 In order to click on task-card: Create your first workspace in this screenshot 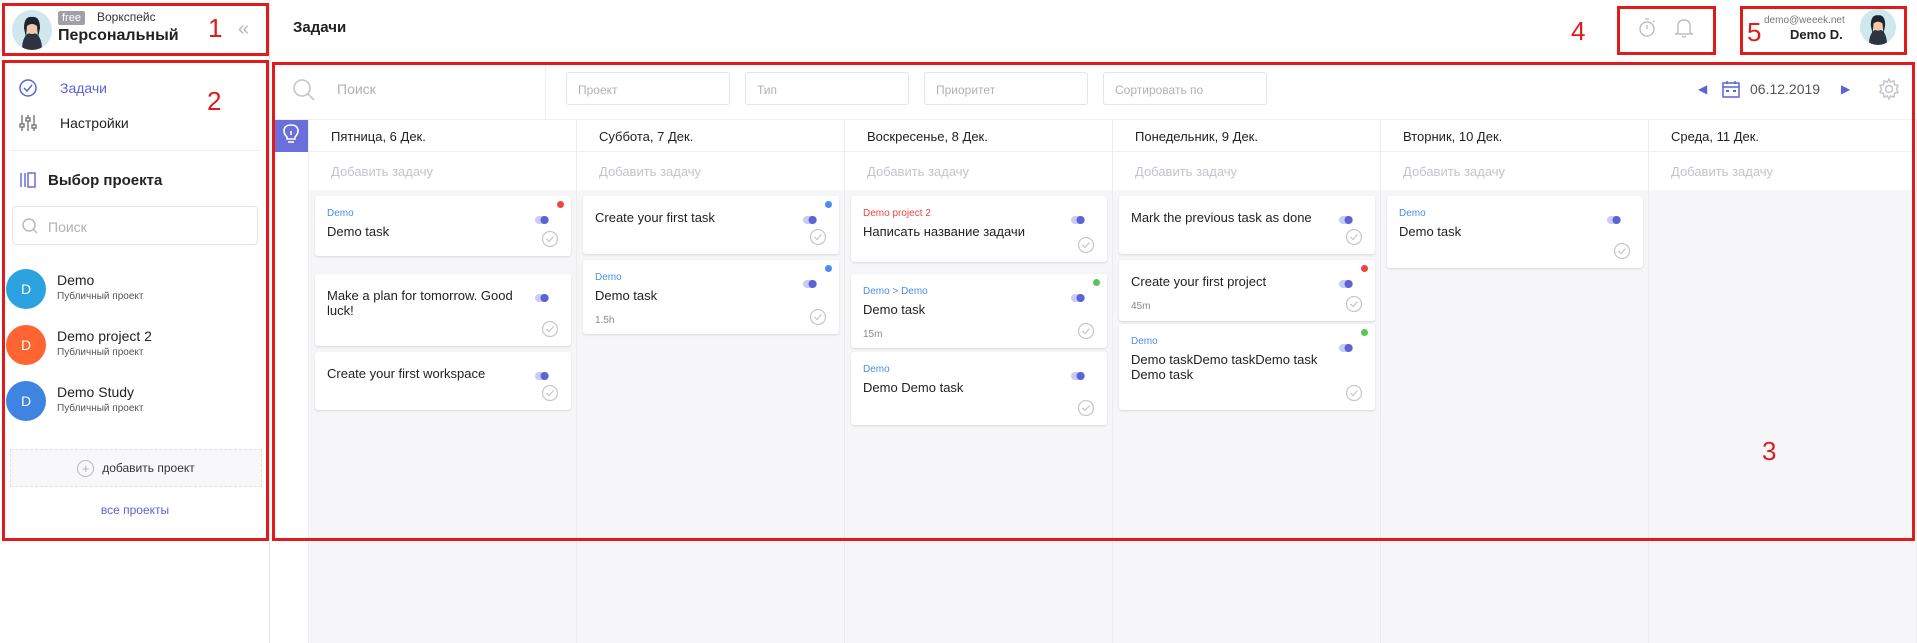, I will do `click(443, 381)`.